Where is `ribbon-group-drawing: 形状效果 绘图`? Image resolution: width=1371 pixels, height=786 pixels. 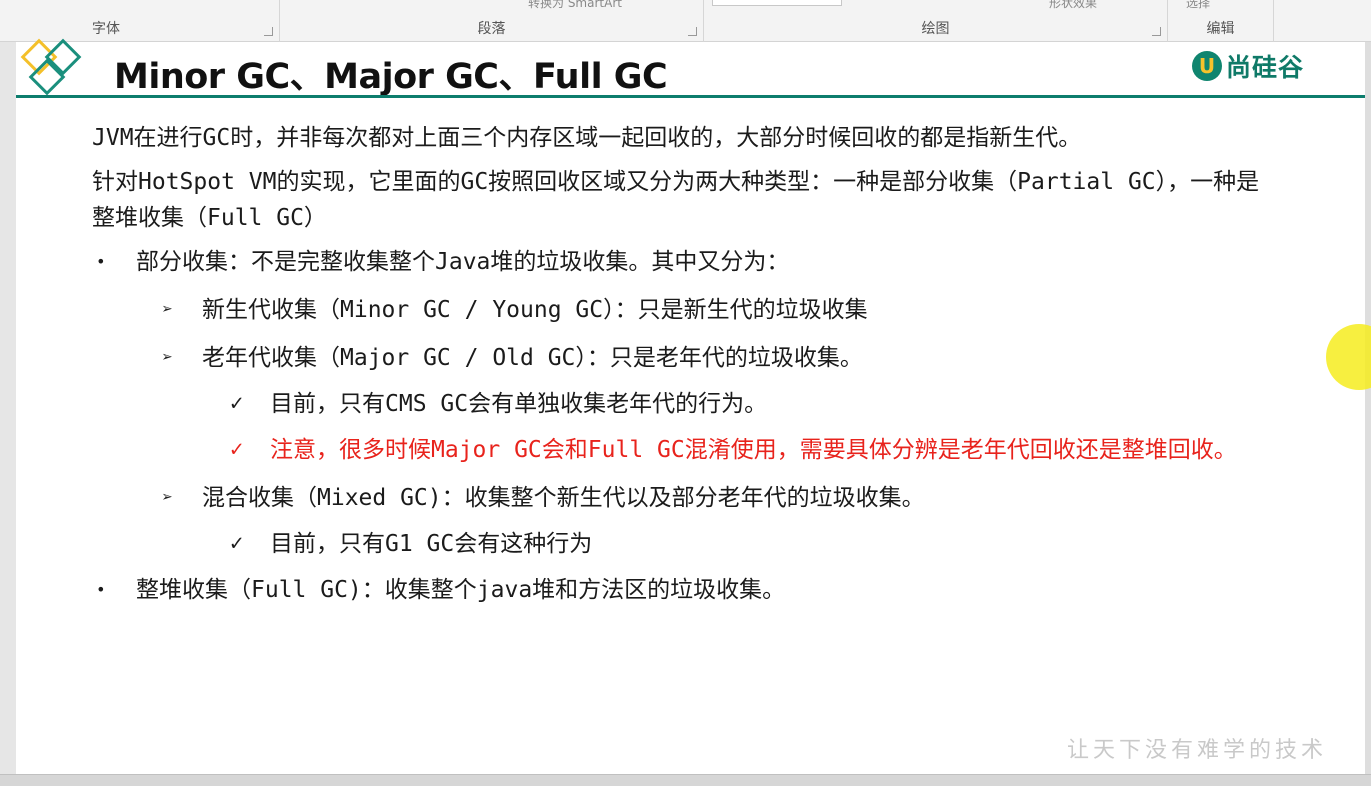 ribbon-group-drawing: 形状效果 绘图 is located at coordinates (936, 21).